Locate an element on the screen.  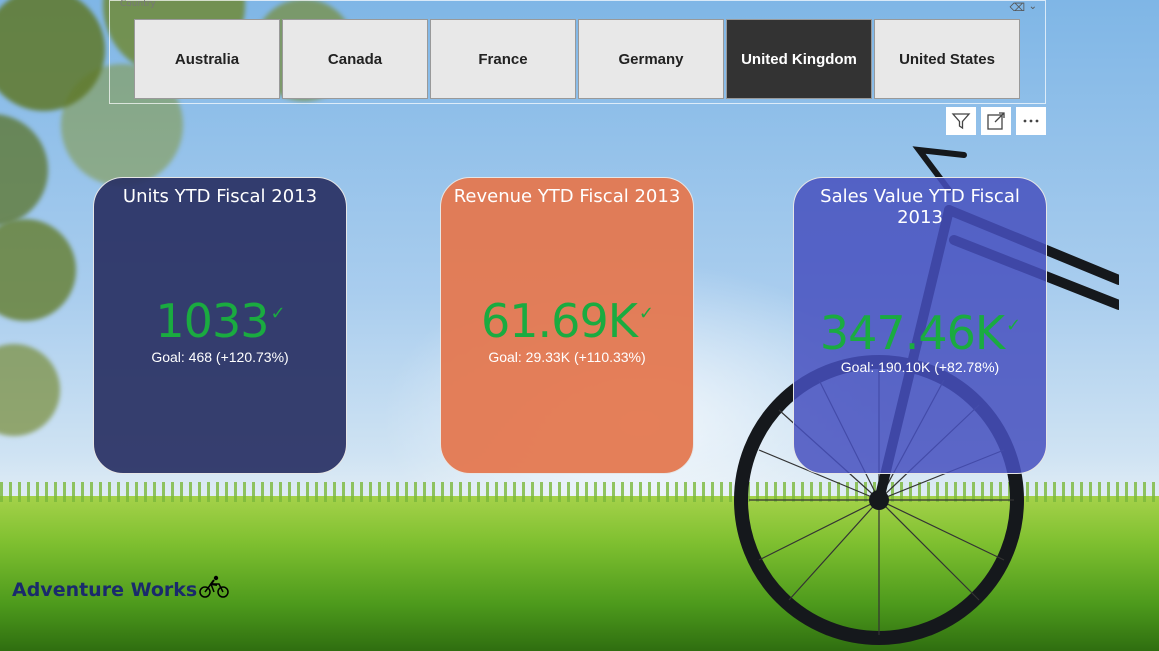
clear-selections-icon: ⌫ is located at coordinates (1017, 7).